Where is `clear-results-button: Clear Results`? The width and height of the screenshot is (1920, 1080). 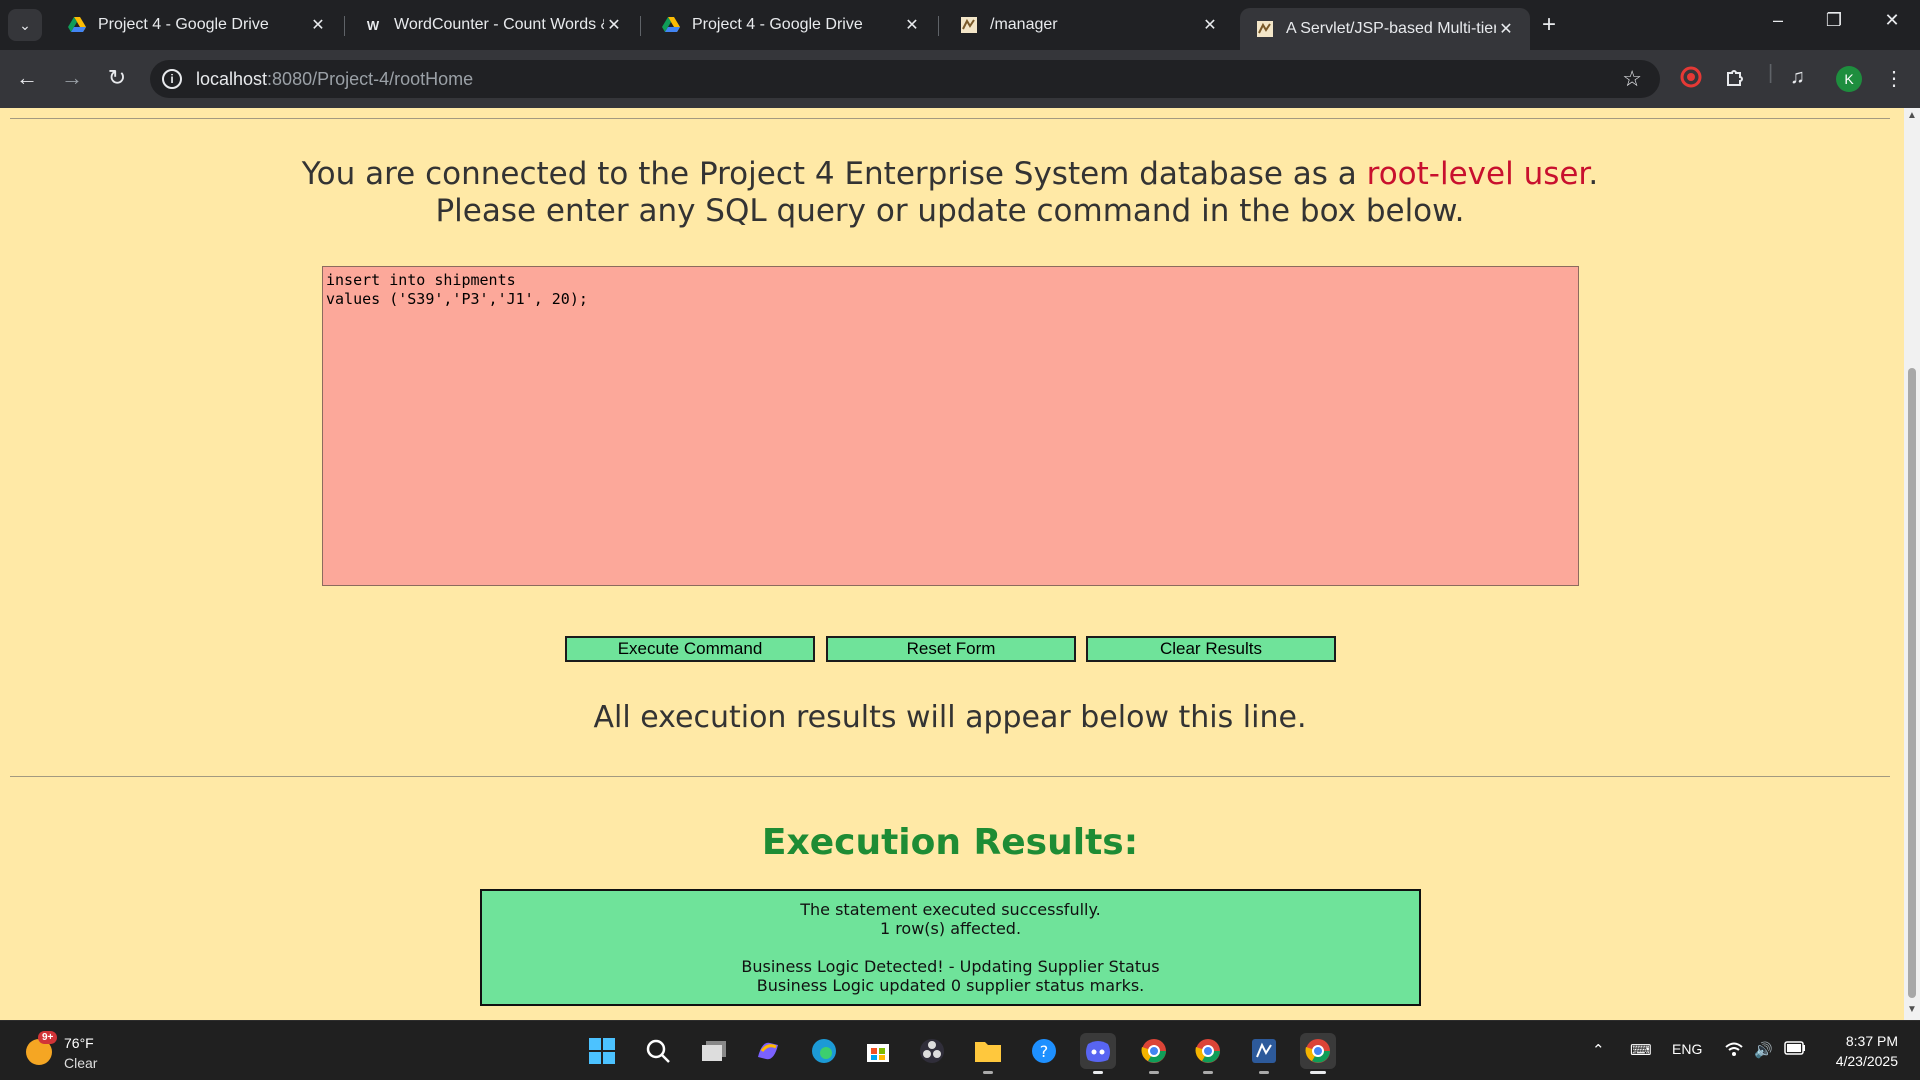 clear-results-button: Clear Results is located at coordinates (1211, 649).